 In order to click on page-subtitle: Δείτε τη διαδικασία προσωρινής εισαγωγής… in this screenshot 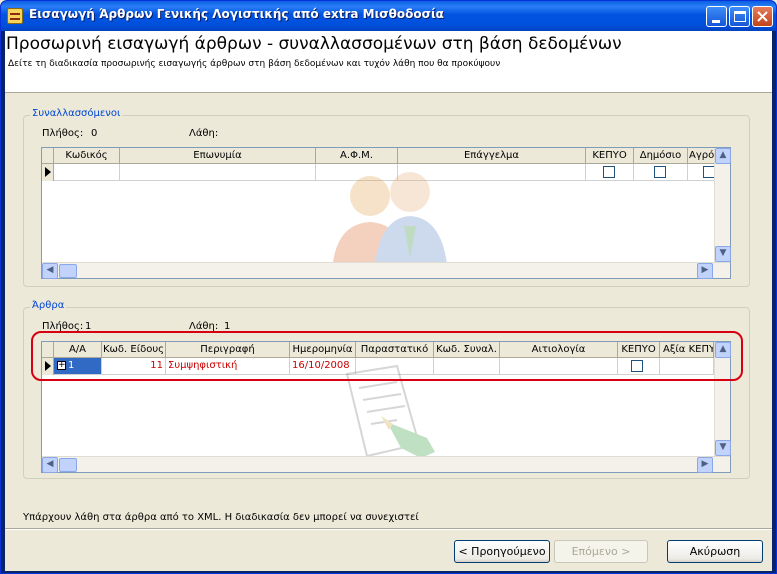, I will do `click(254, 64)`.